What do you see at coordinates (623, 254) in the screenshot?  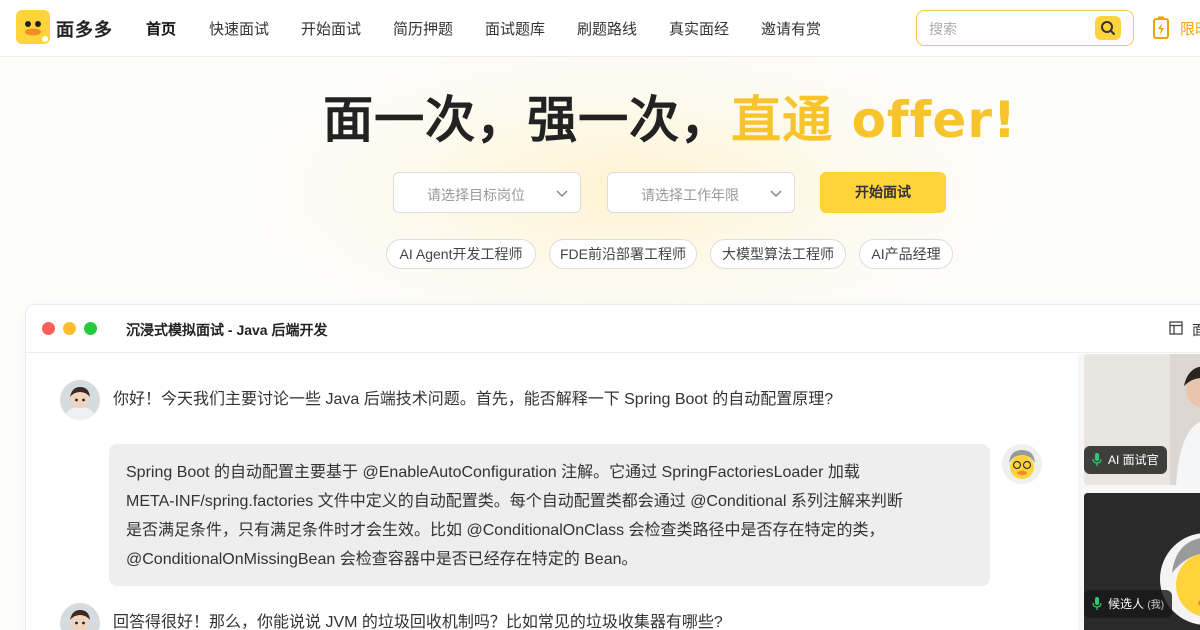 I see `role-tag-fde: FDE前沿部署工程师` at bounding box center [623, 254].